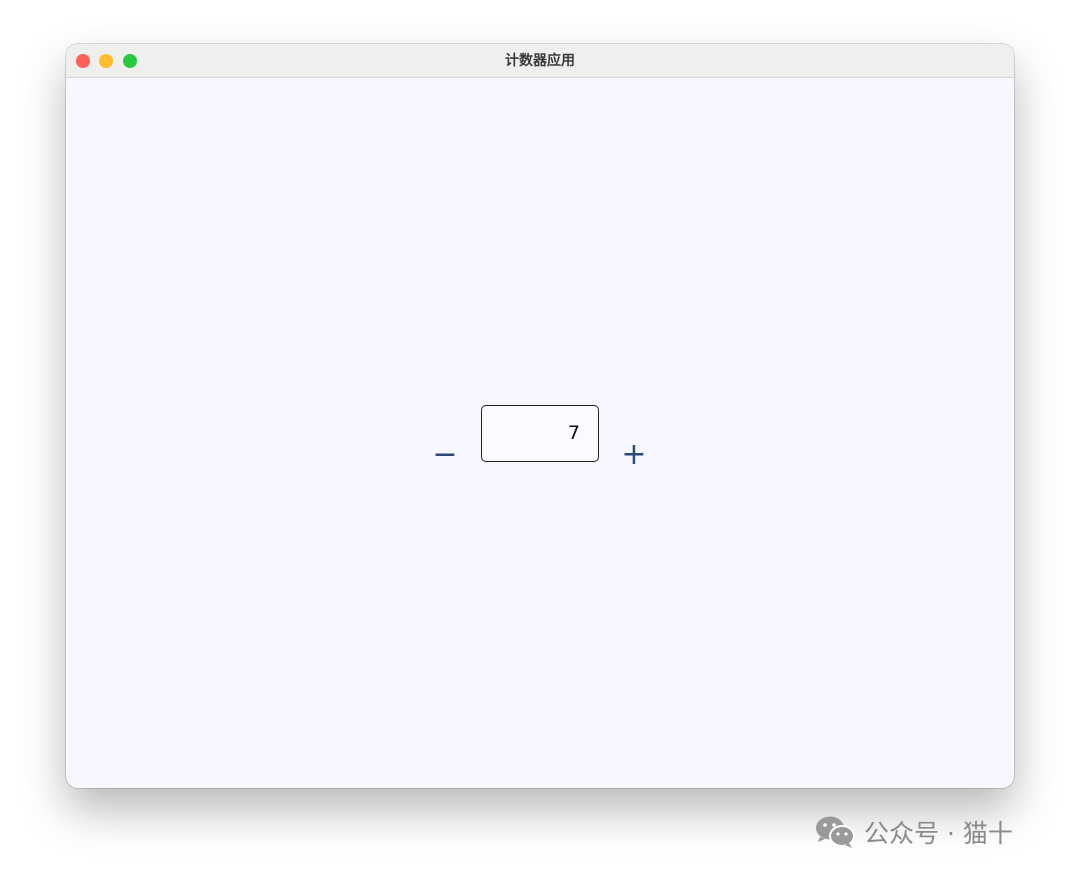 This screenshot has width=1080, height=876. I want to click on counter-value-field: 7, so click(540, 433).